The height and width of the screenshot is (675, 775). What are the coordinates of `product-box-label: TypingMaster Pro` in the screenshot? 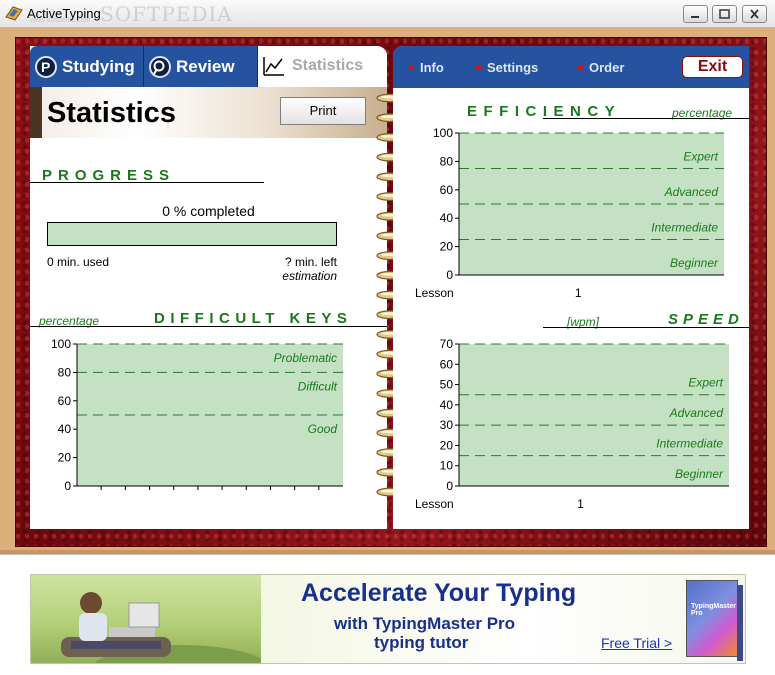 It's located at (713, 610).